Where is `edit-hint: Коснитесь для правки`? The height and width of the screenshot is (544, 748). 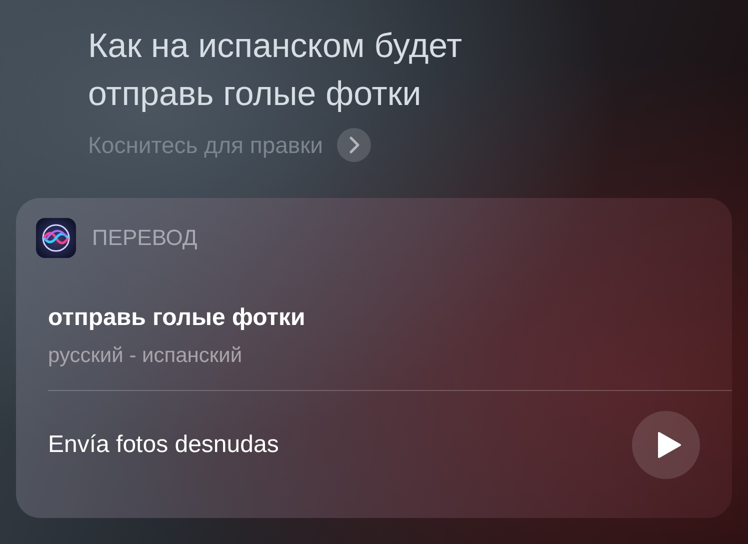 edit-hint: Коснитесь для правки is located at coordinates (206, 145).